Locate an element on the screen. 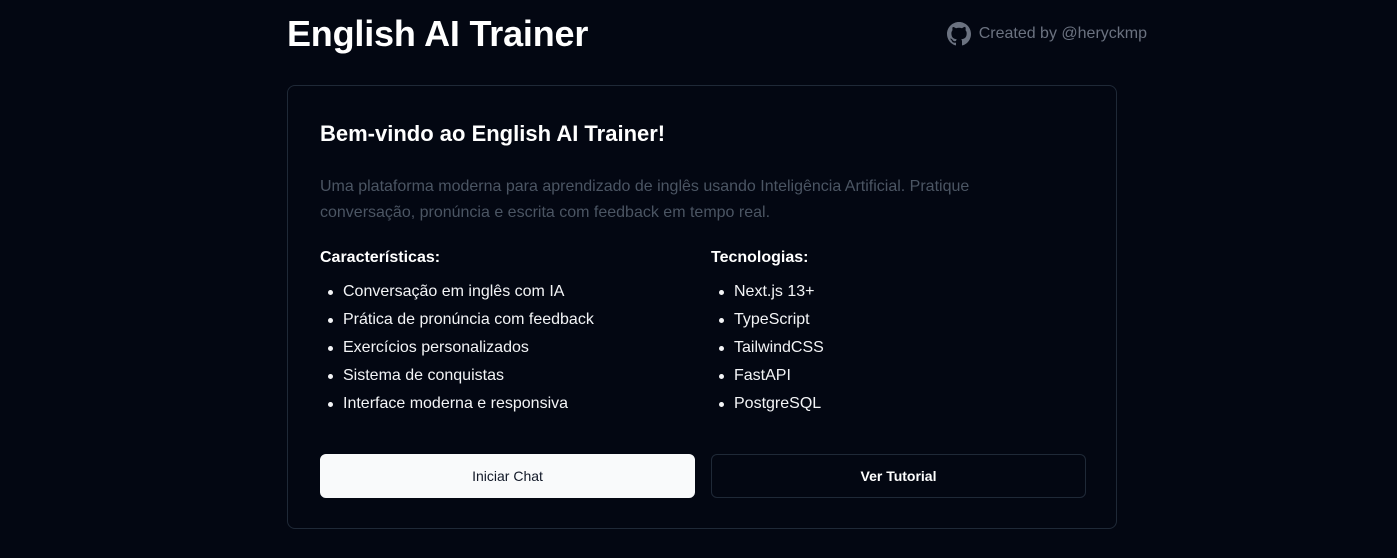 This screenshot has width=1397, height=558. start-chat-button: Iniciar Chat is located at coordinates (507, 476).